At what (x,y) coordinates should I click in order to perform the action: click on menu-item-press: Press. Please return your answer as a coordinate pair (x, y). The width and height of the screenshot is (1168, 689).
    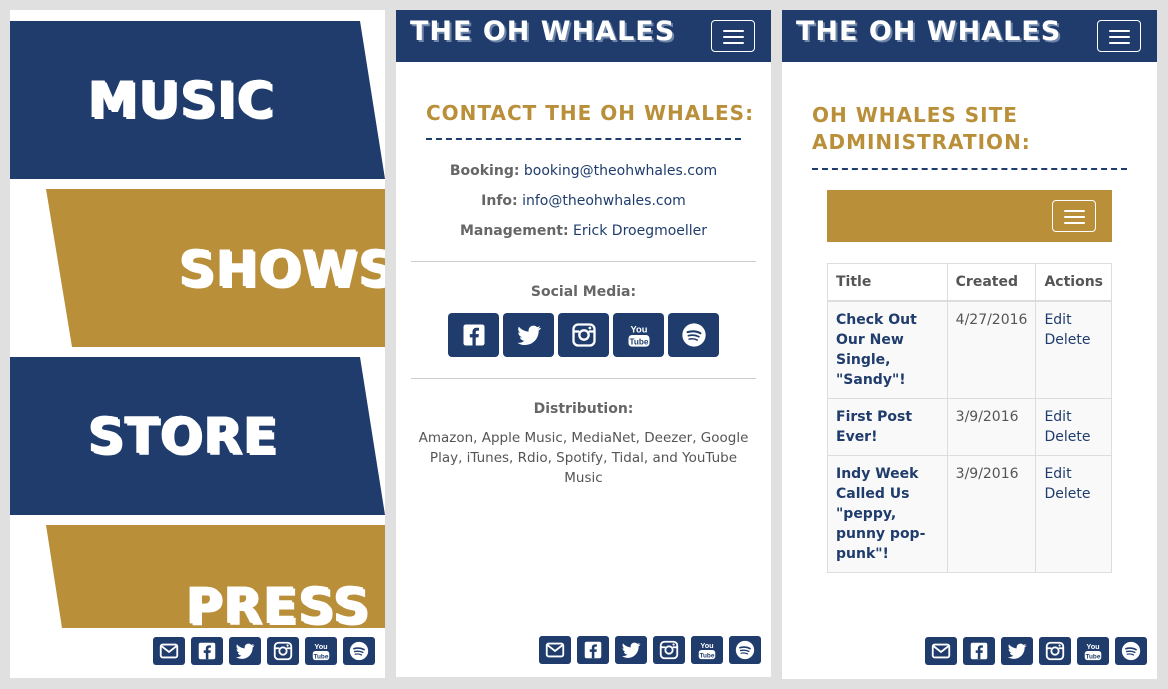
    Looking at the image, I should click on (197, 580).